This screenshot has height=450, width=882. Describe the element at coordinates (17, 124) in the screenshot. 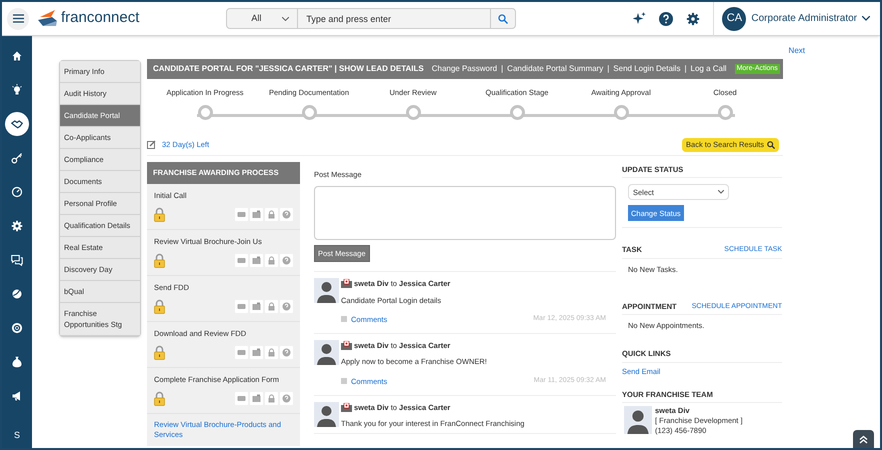

I see `handshake-icon` at that location.